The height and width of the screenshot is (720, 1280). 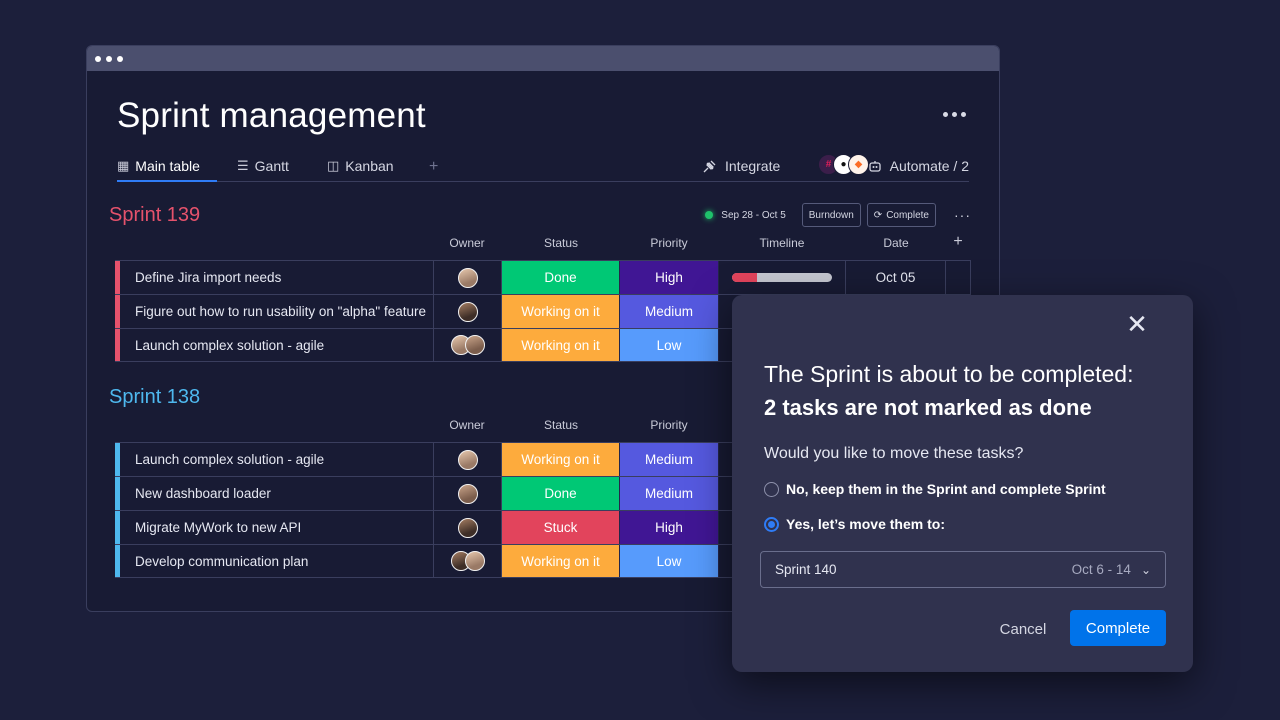 What do you see at coordinates (954, 114) in the screenshot?
I see `more-horizontal-icon` at bounding box center [954, 114].